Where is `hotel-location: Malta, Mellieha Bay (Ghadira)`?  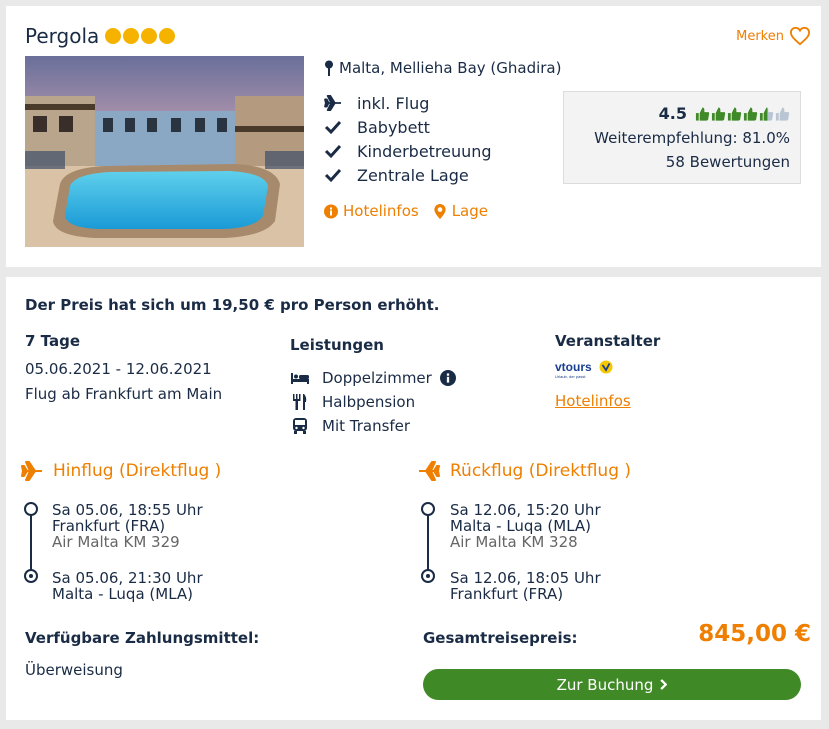
hotel-location: Malta, Mellieha Bay (Ghadira) is located at coordinates (442, 68).